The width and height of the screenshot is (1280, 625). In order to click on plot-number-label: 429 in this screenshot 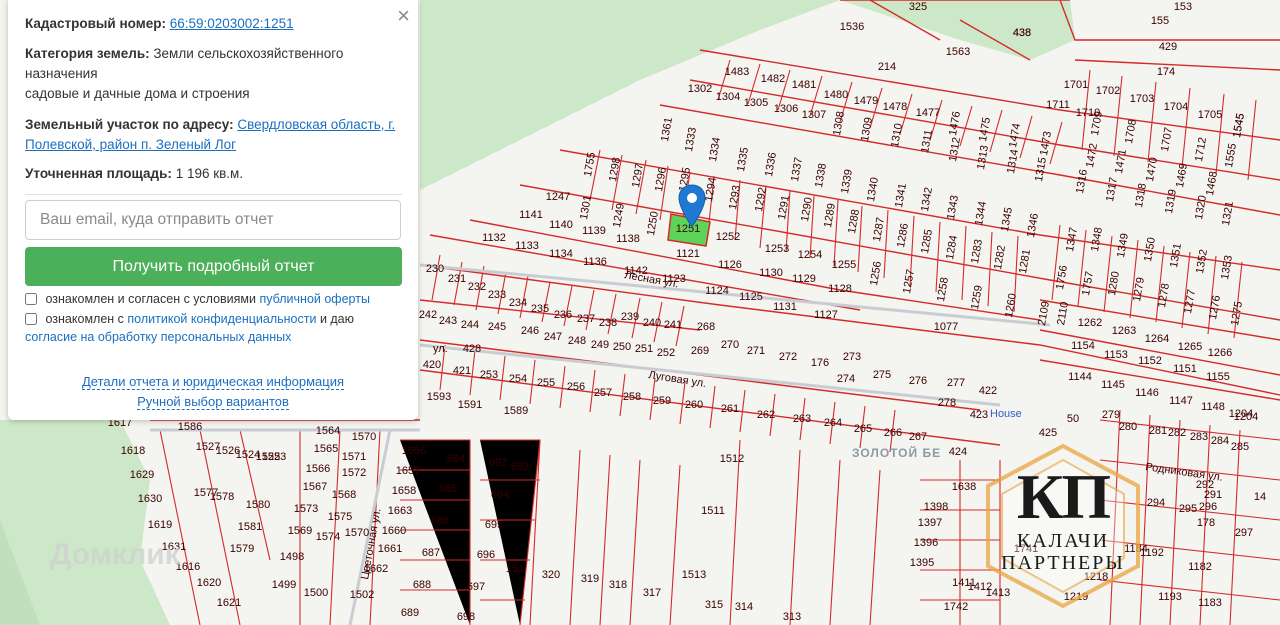, I will do `click(1168, 47)`.